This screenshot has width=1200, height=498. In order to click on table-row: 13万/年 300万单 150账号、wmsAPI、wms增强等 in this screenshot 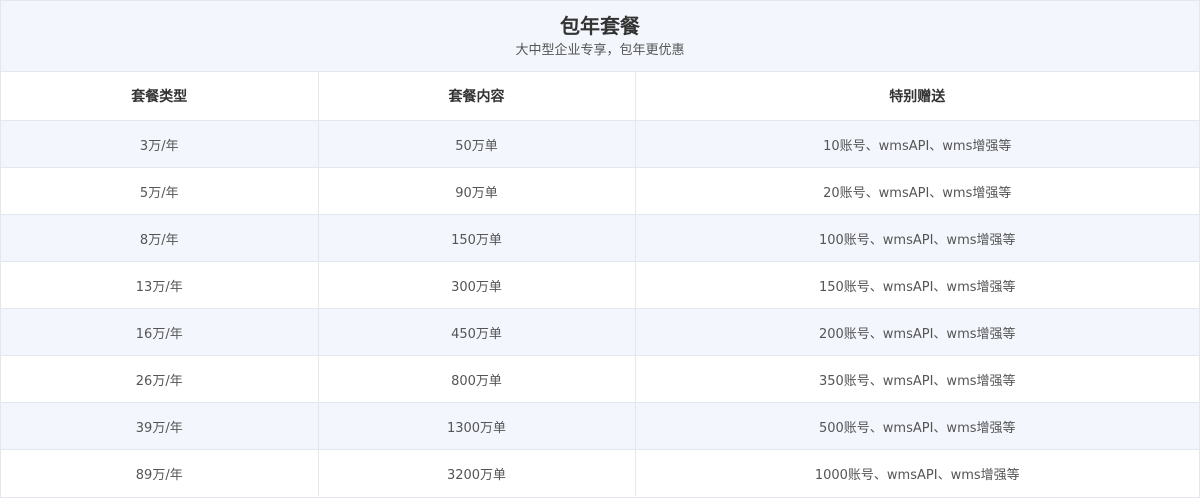, I will do `click(600, 285)`.